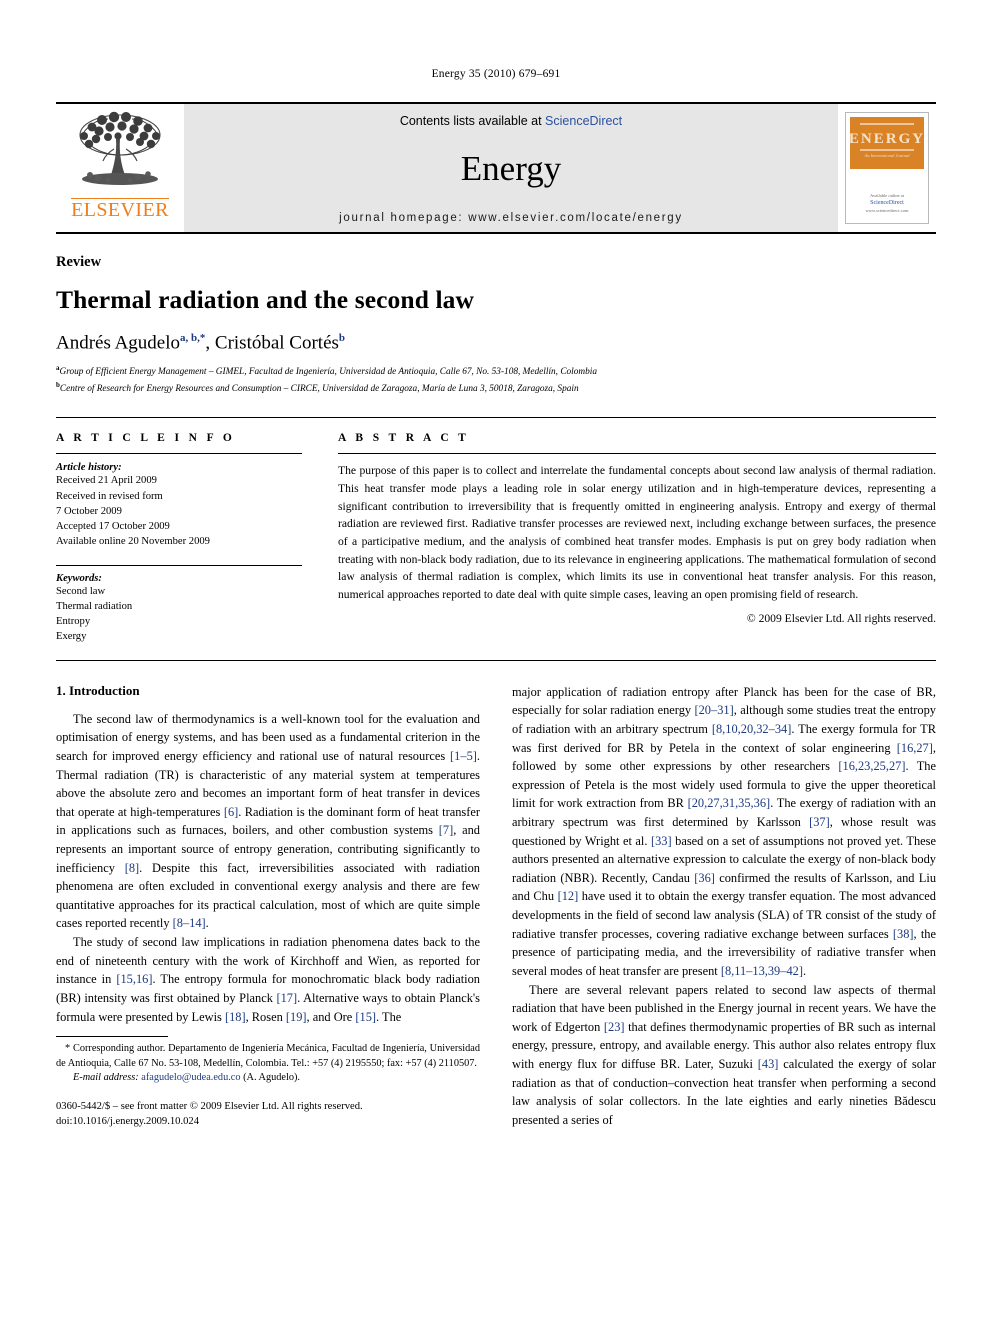 The width and height of the screenshot is (992, 1323). Describe the element at coordinates (179, 454) in the screenshot. I see `article-info-divider` at that location.